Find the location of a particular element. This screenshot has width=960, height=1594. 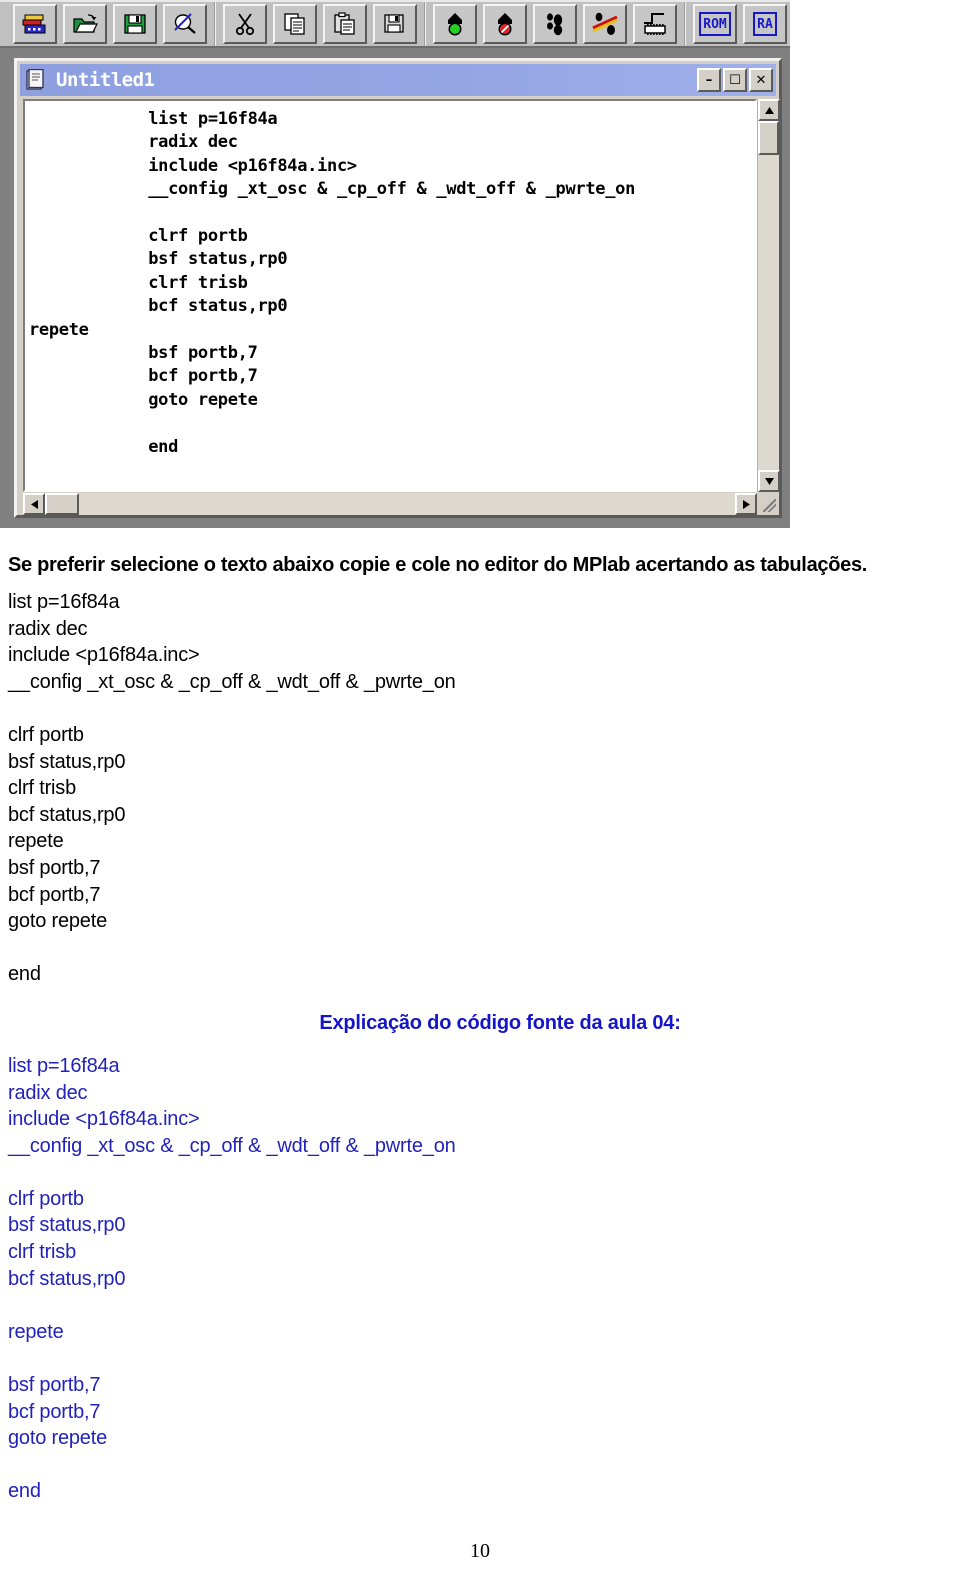

scroll-down-button is located at coordinates (769, 481).